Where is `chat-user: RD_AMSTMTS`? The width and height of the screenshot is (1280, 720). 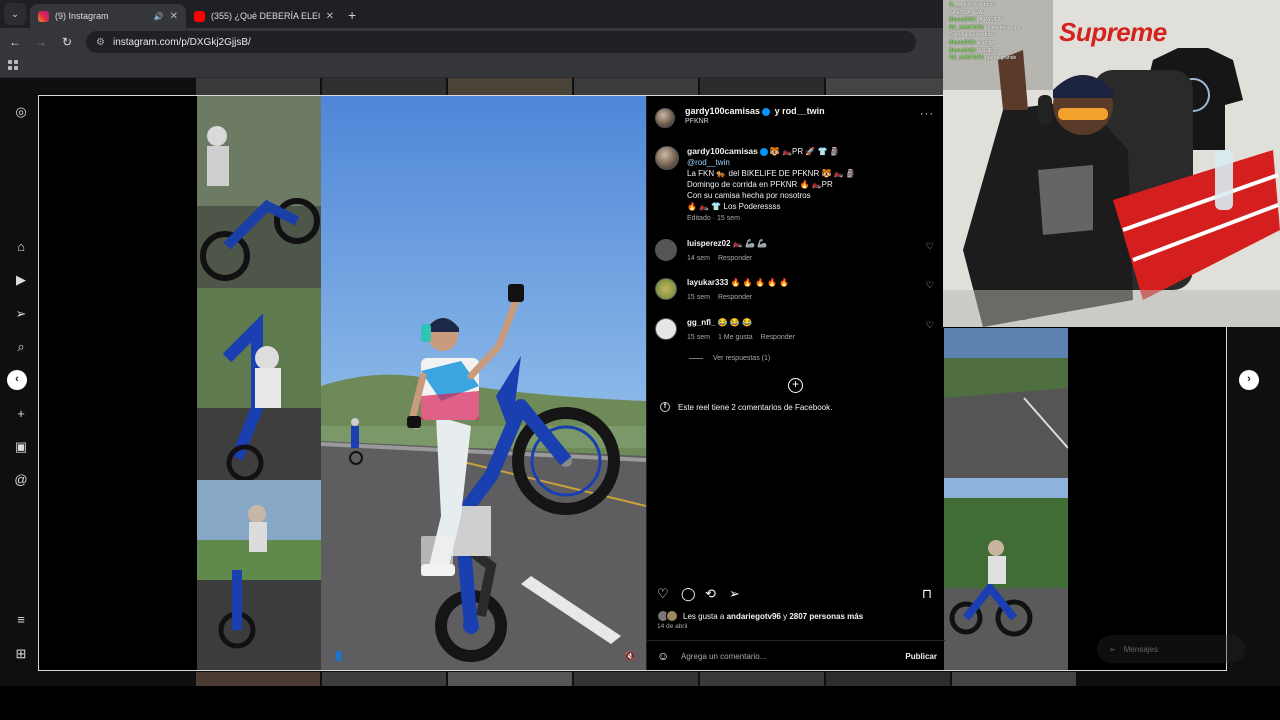
chat-user: RD_AMSTMTS is located at coordinates (966, 58).